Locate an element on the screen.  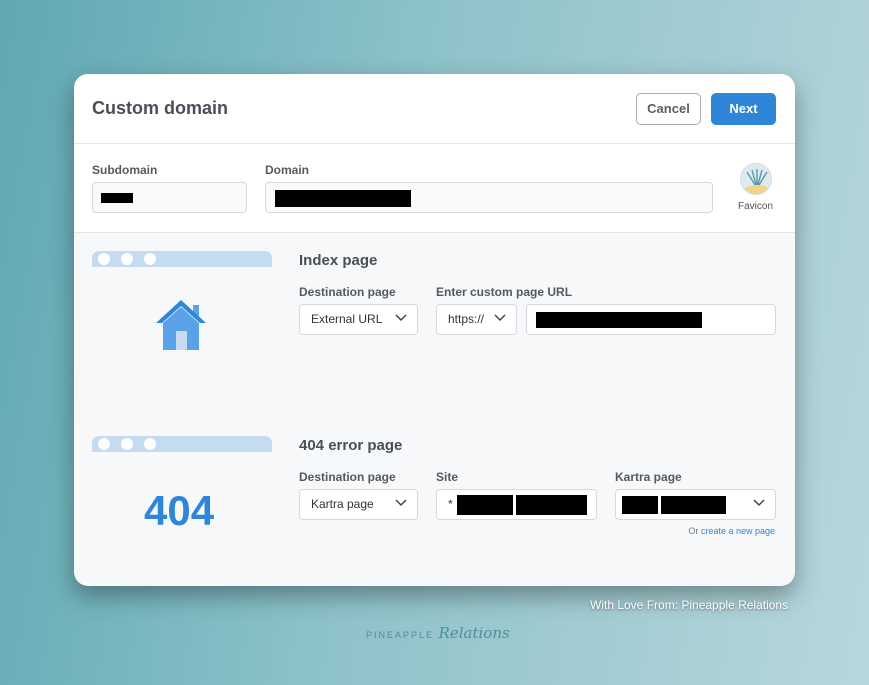
footer-credit: With Love From: Pineapple Relations is located at coordinates (689, 605).